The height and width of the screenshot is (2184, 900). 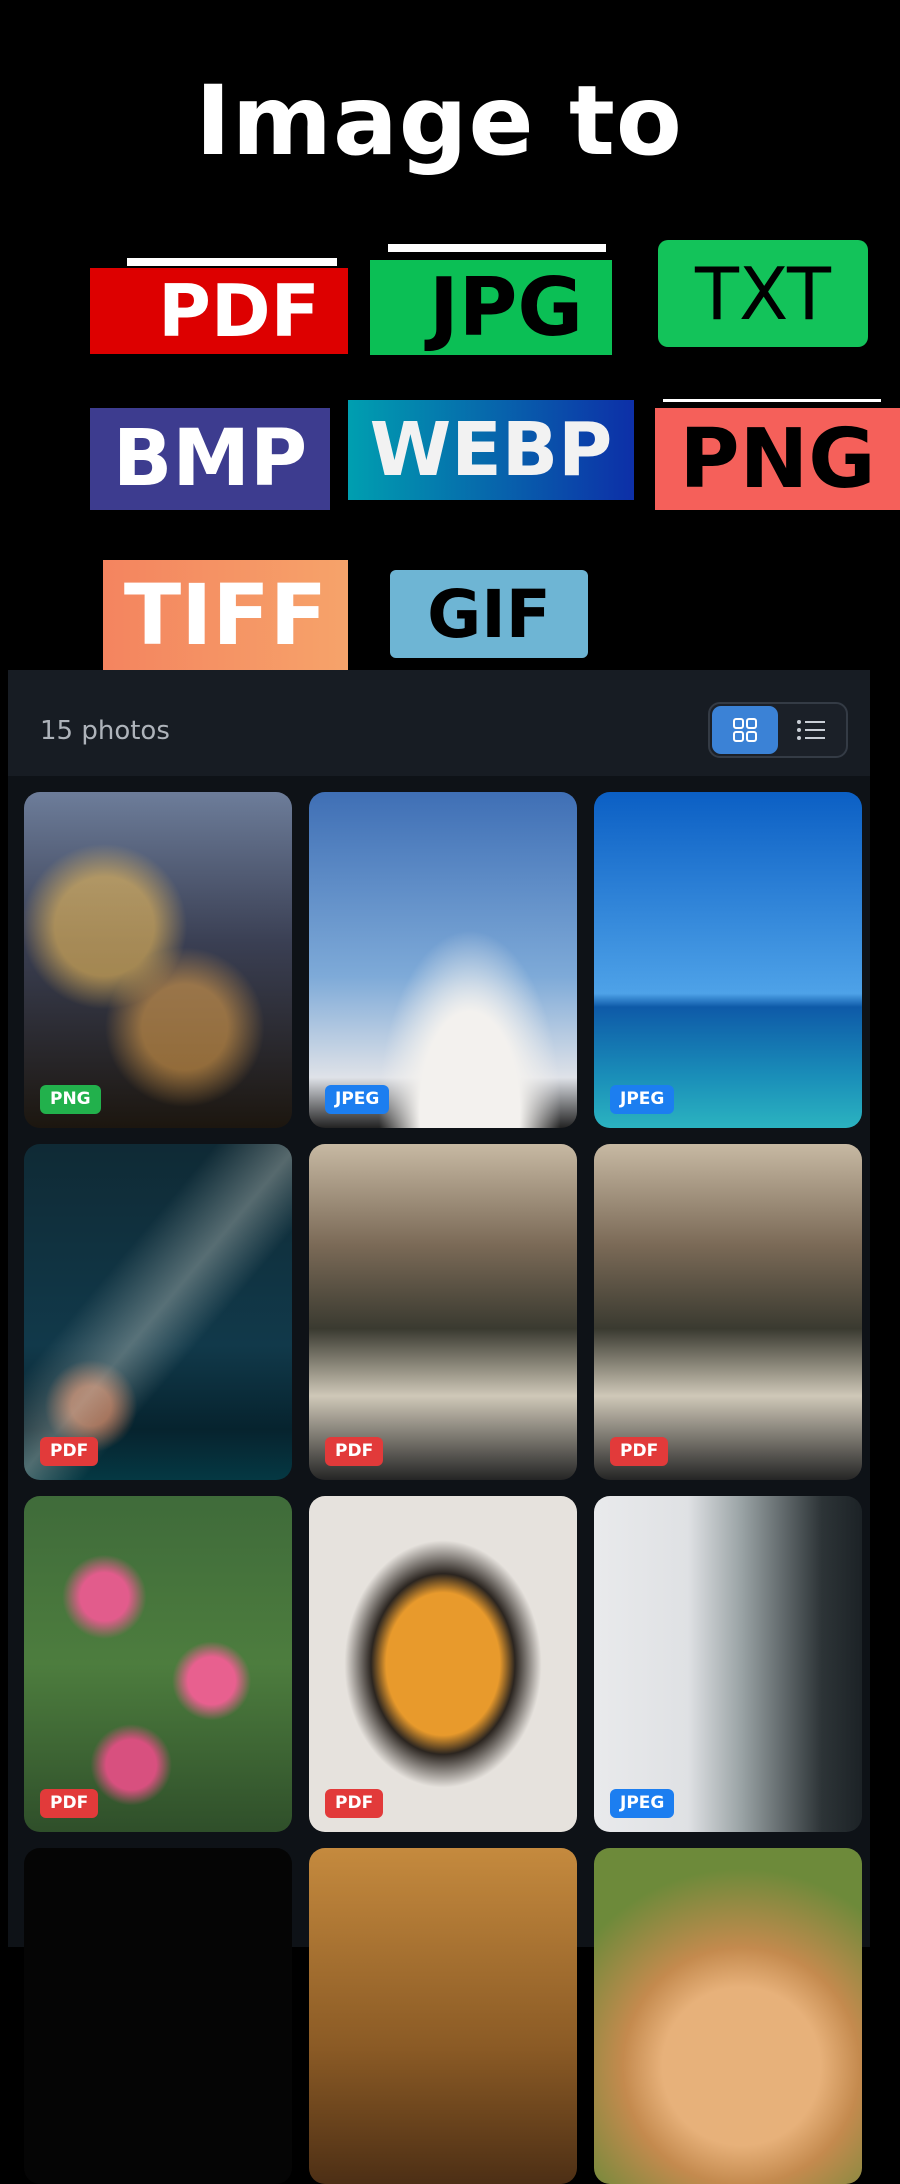 I want to click on txt-format-badge: TXT, so click(x=763, y=293).